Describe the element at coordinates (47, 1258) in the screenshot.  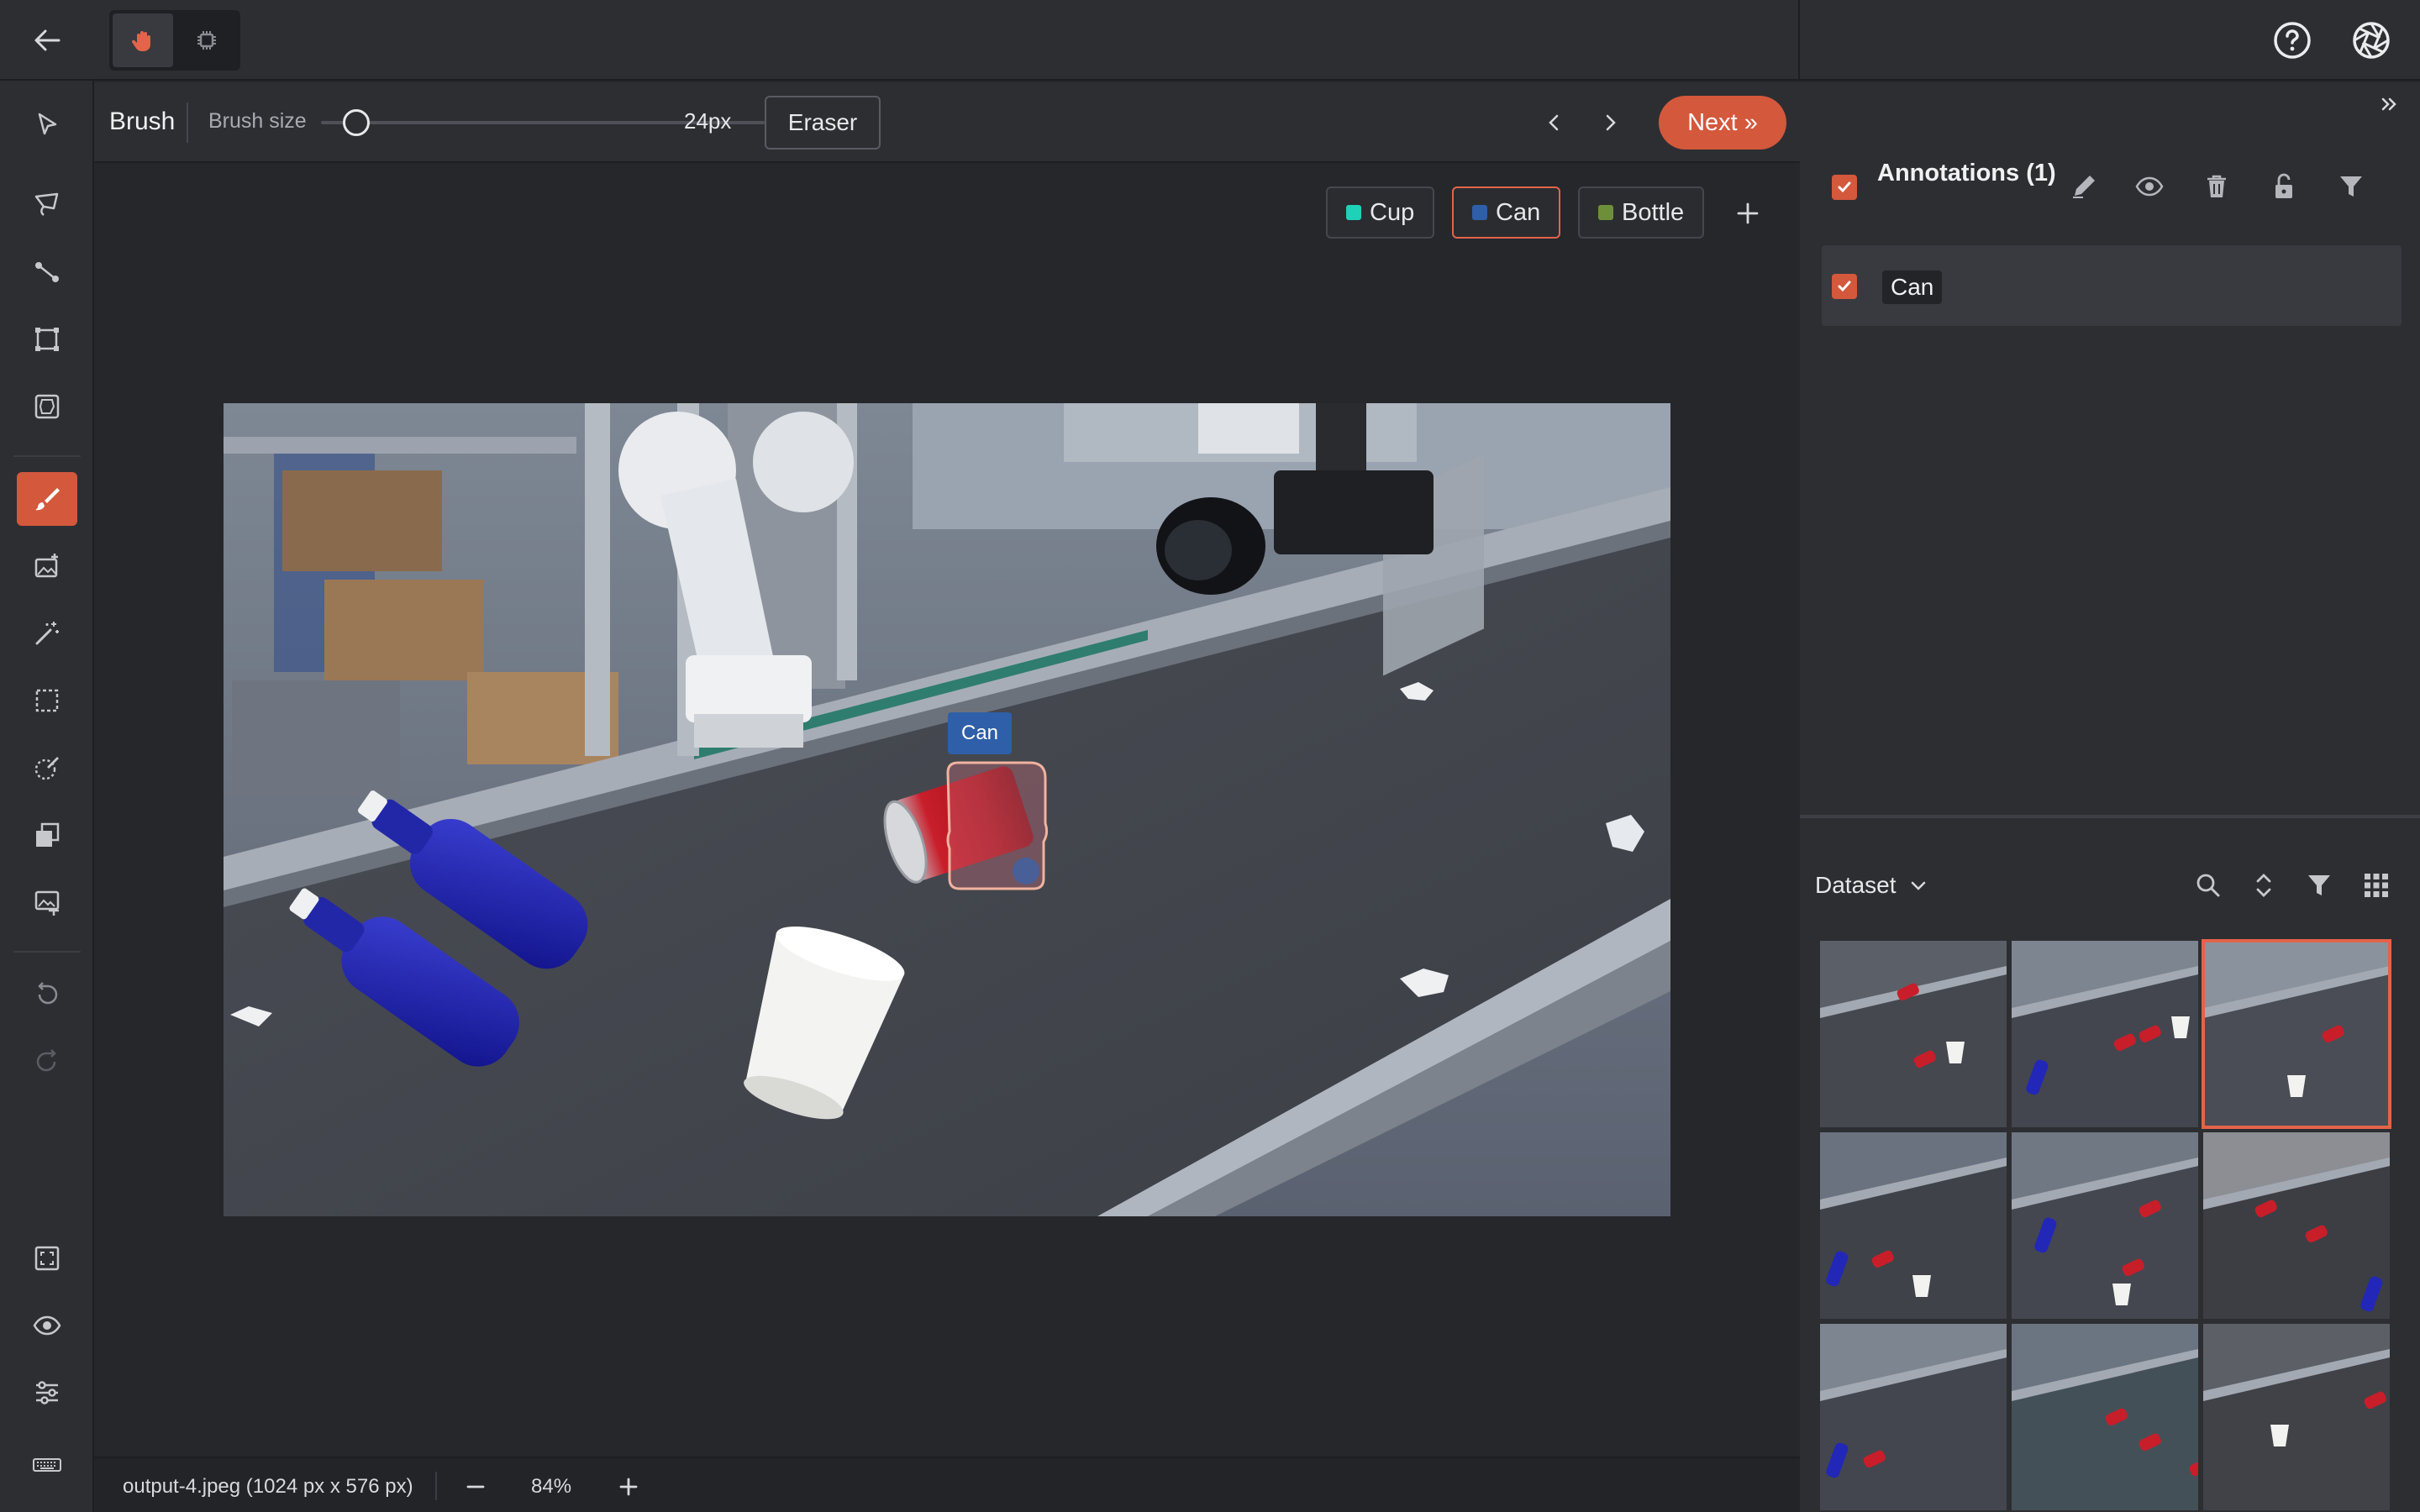
I see `fit-screen-icon` at that location.